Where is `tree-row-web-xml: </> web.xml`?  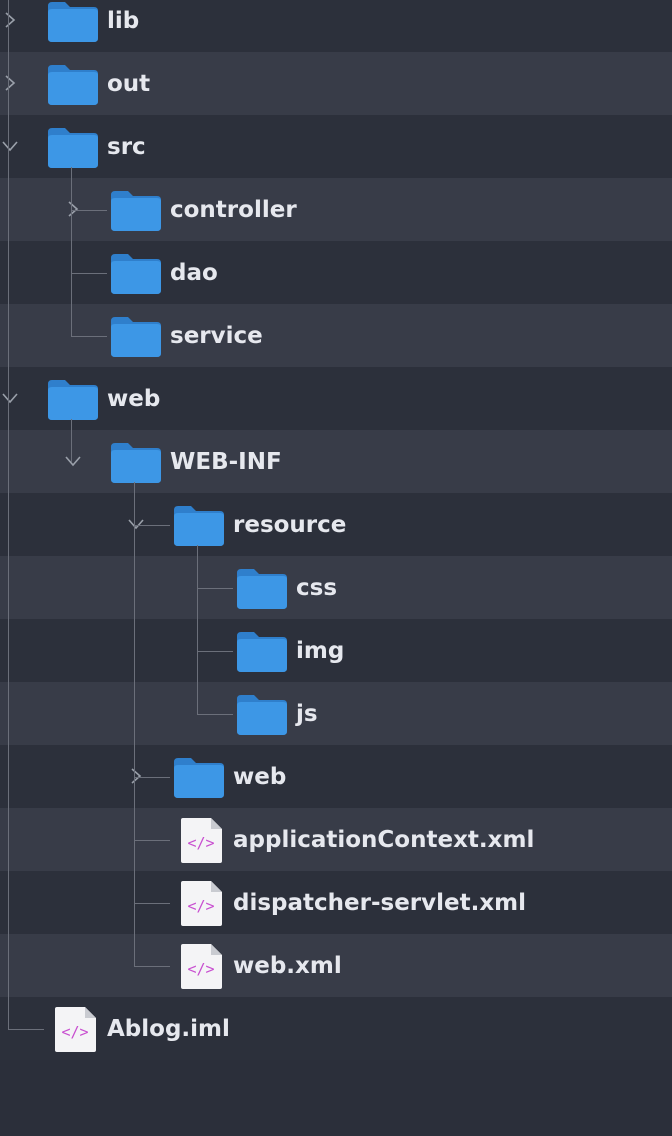
tree-row-web-xml: </> web.xml is located at coordinates (336, 965).